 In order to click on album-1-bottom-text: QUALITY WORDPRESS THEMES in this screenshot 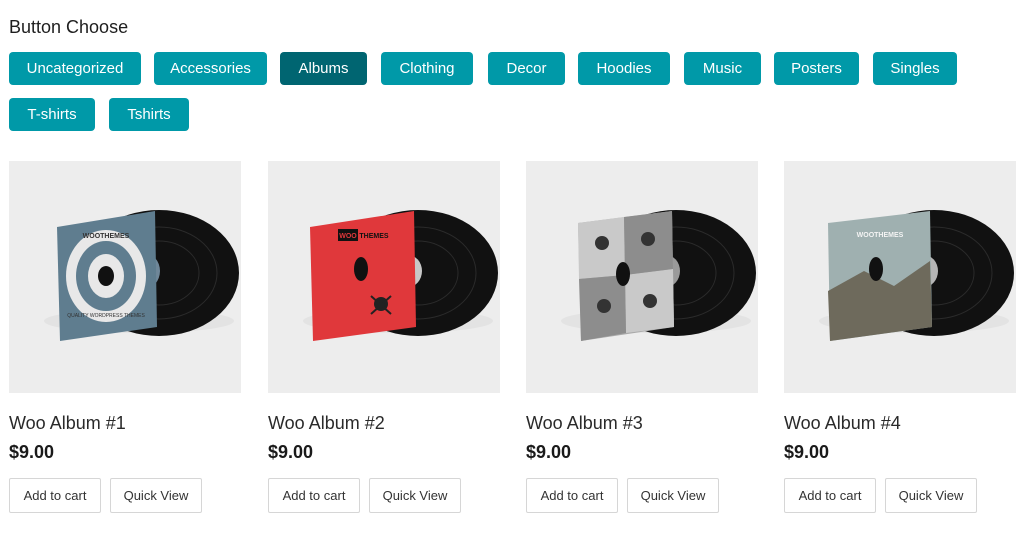, I will do `click(106, 316)`.